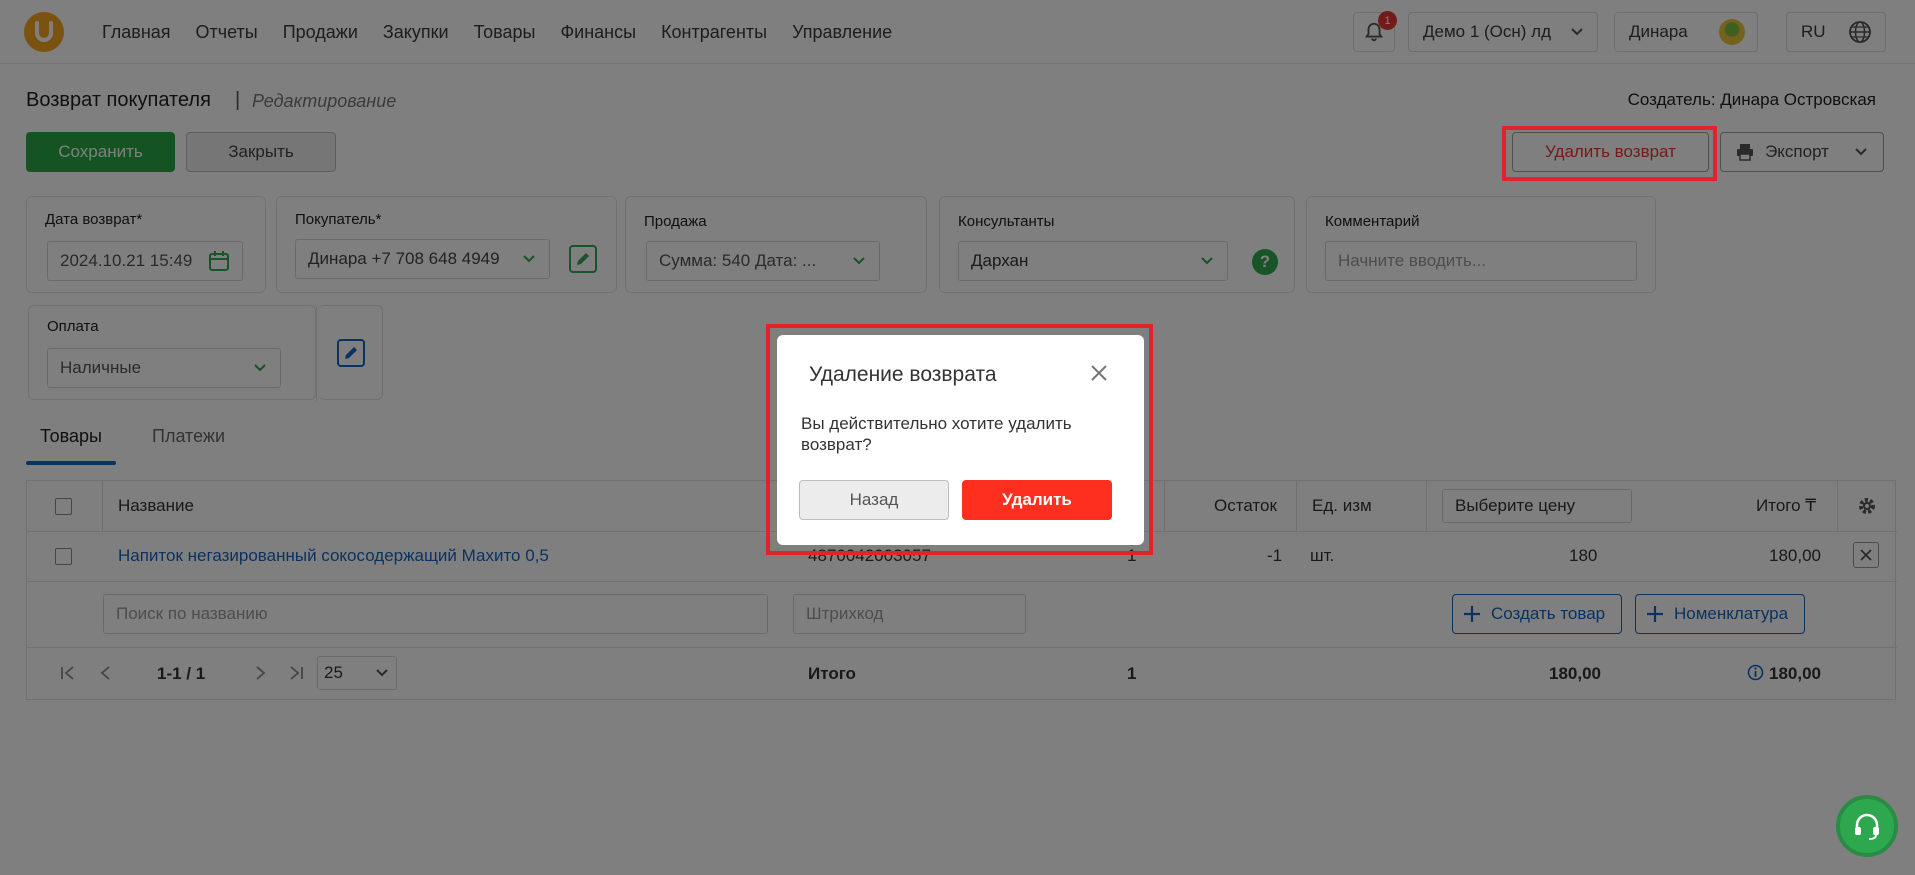  I want to click on dialog-message: Вы действительно хотите удалить возврат?, so click(936, 434).